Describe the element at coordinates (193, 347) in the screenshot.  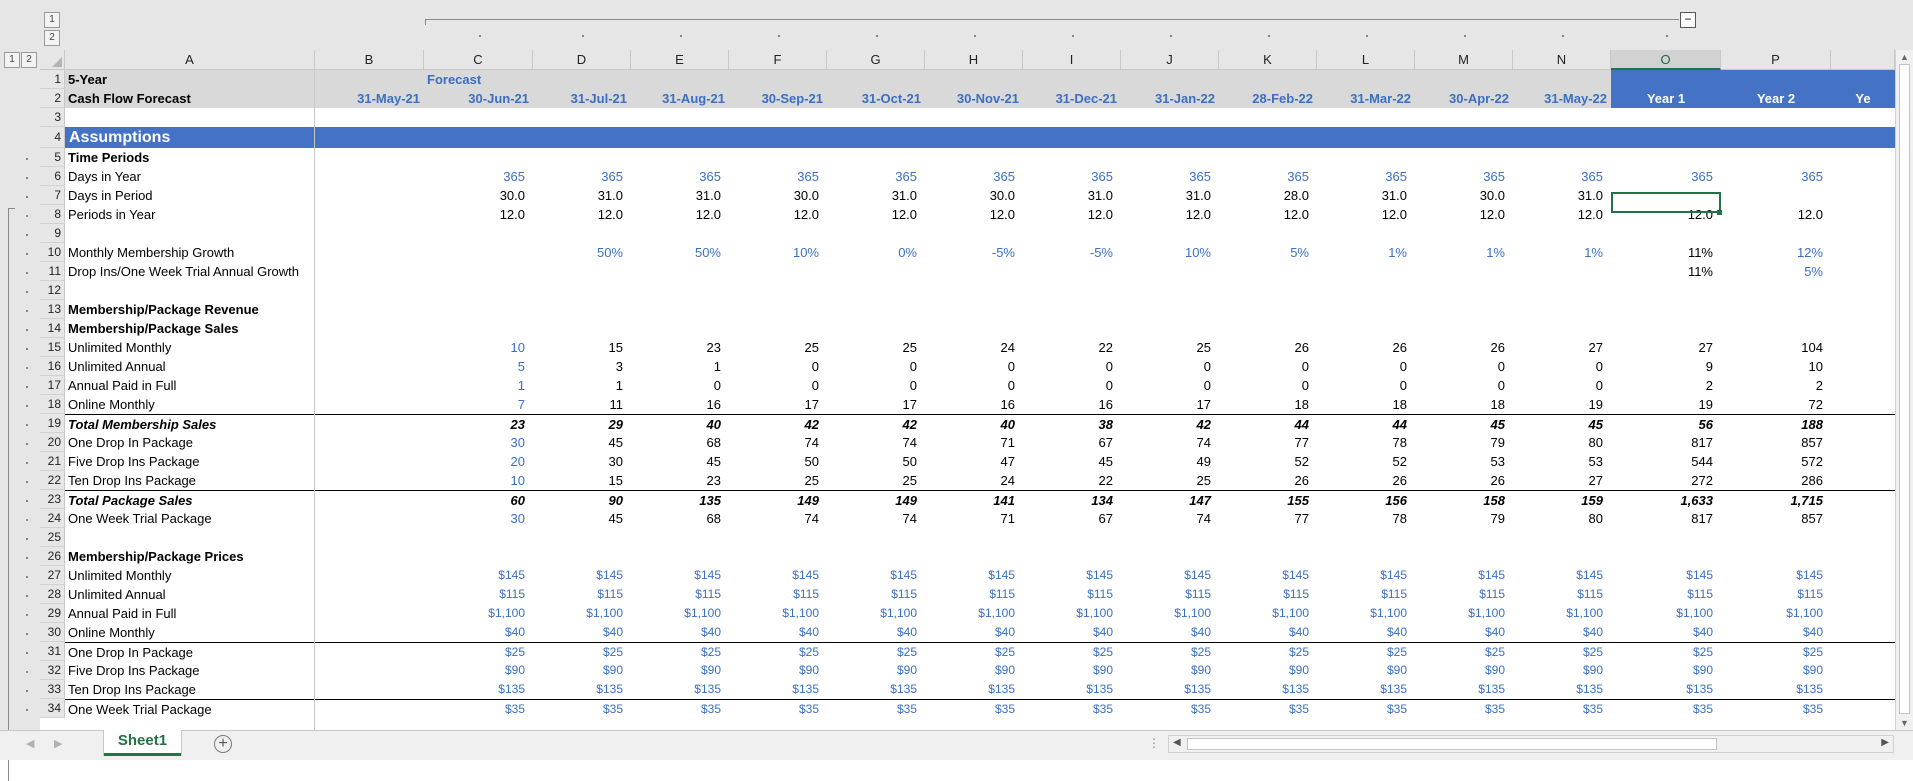
I see `row-label: Unlimited Monthly` at that location.